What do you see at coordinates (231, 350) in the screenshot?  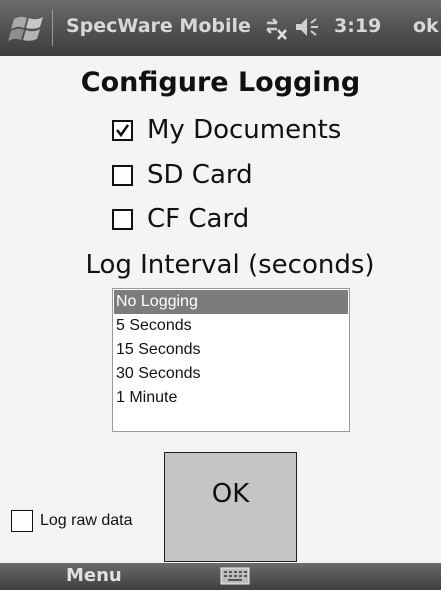 I see `list-item: 15 Seconds` at bounding box center [231, 350].